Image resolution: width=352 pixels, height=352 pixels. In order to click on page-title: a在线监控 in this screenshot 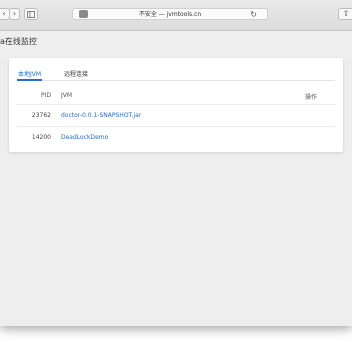, I will do `click(18, 41)`.